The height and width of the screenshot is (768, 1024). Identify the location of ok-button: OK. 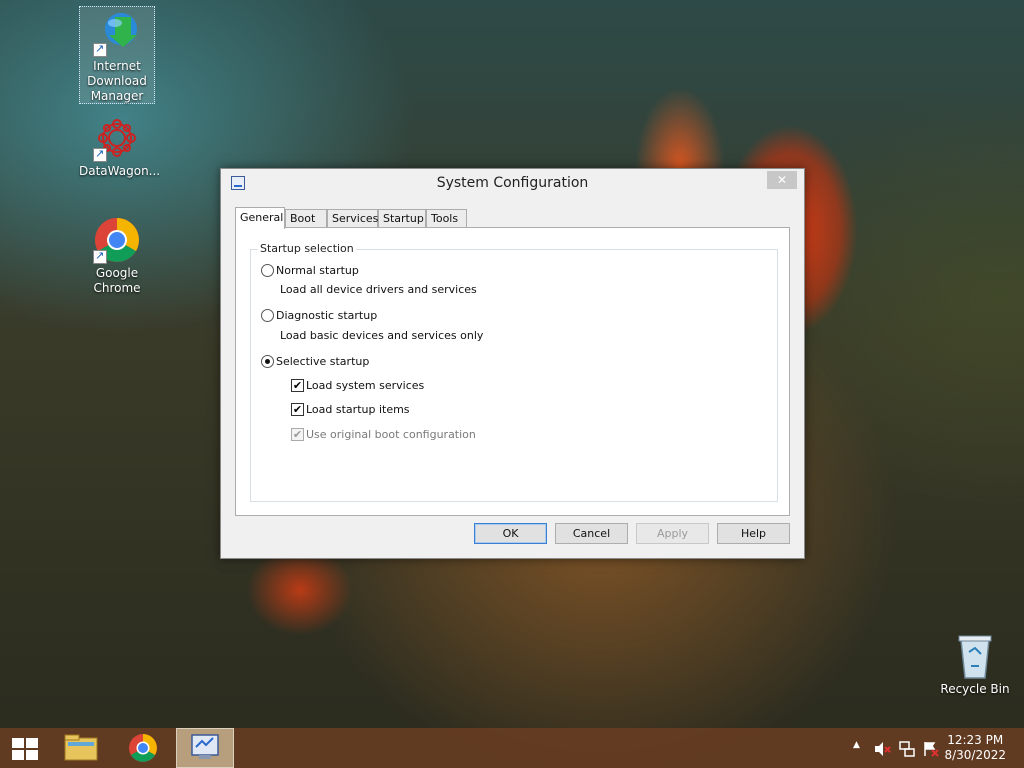
(510, 533).